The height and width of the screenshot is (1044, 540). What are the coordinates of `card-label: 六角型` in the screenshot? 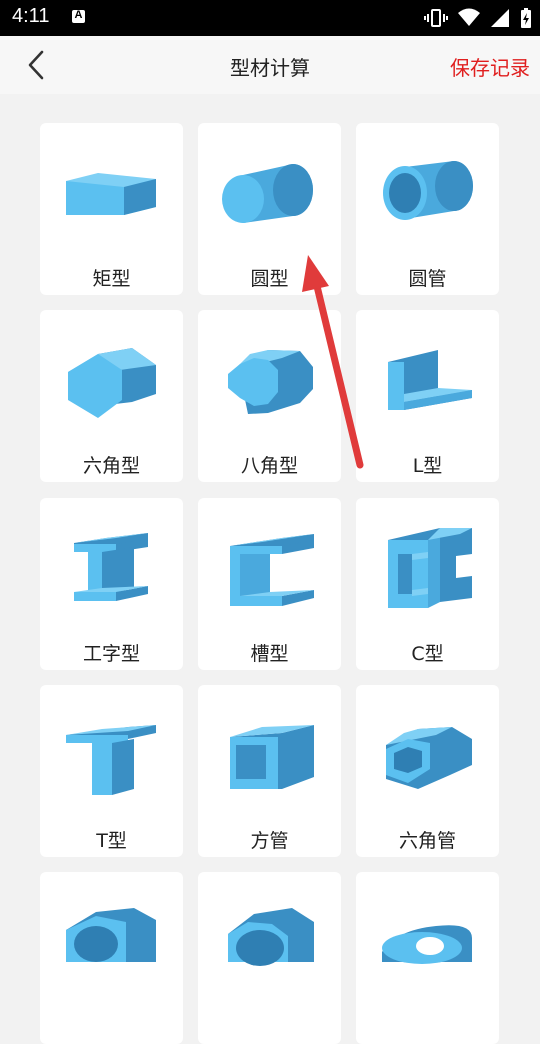 It's located at (111, 466).